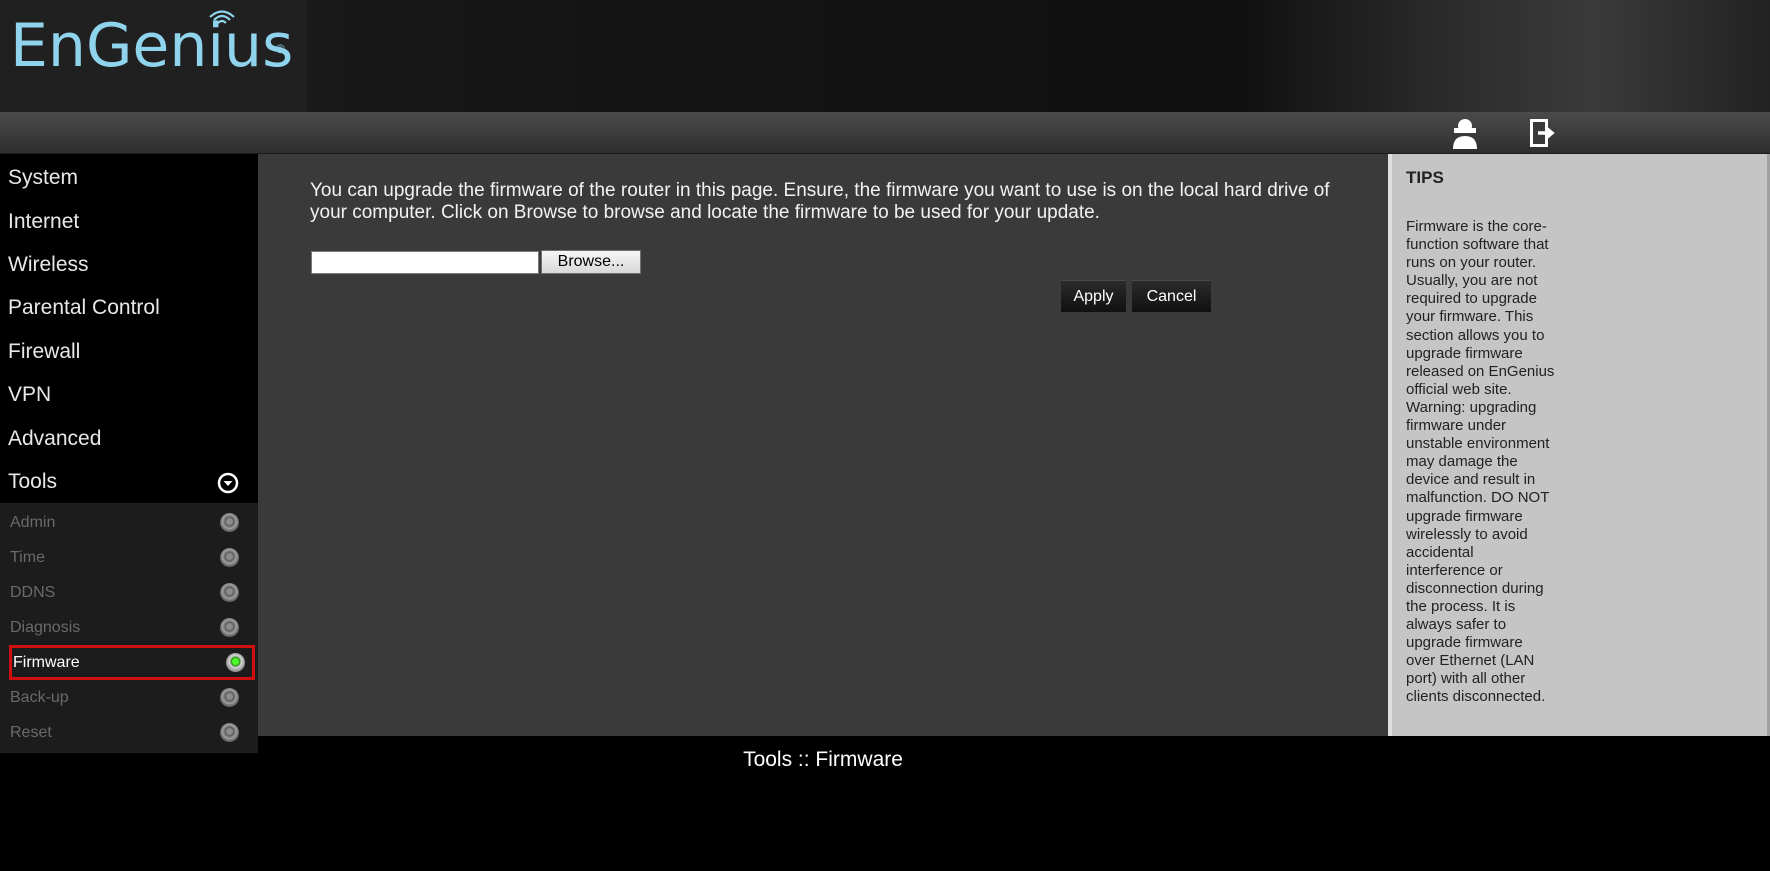 The height and width of the screenshot is (871, 1770). I want to click on registered-mark: ®, so click(280, 49).